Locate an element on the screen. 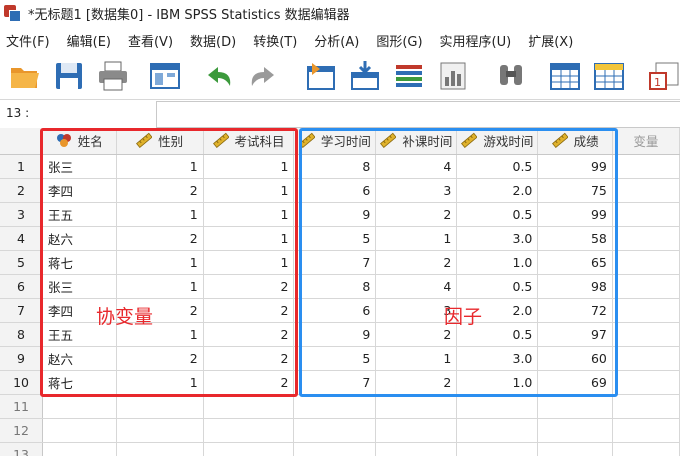  data-cell: 7 is located at coordinates (335, 262).